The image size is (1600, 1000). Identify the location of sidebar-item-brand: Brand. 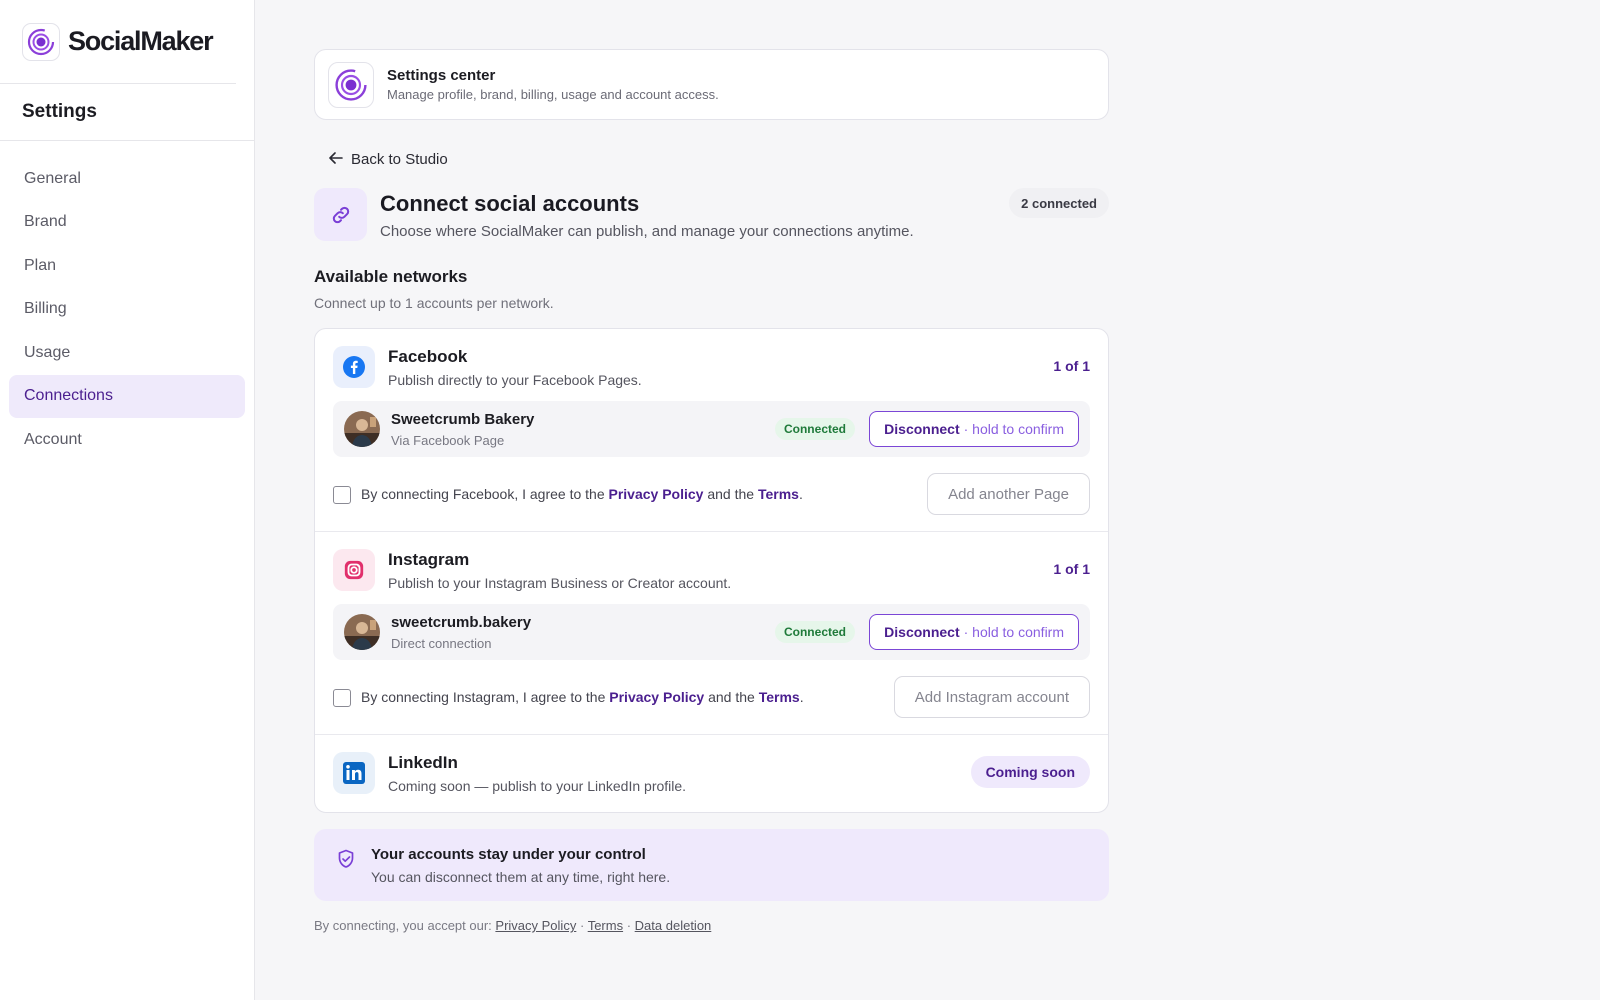
(127, 222).